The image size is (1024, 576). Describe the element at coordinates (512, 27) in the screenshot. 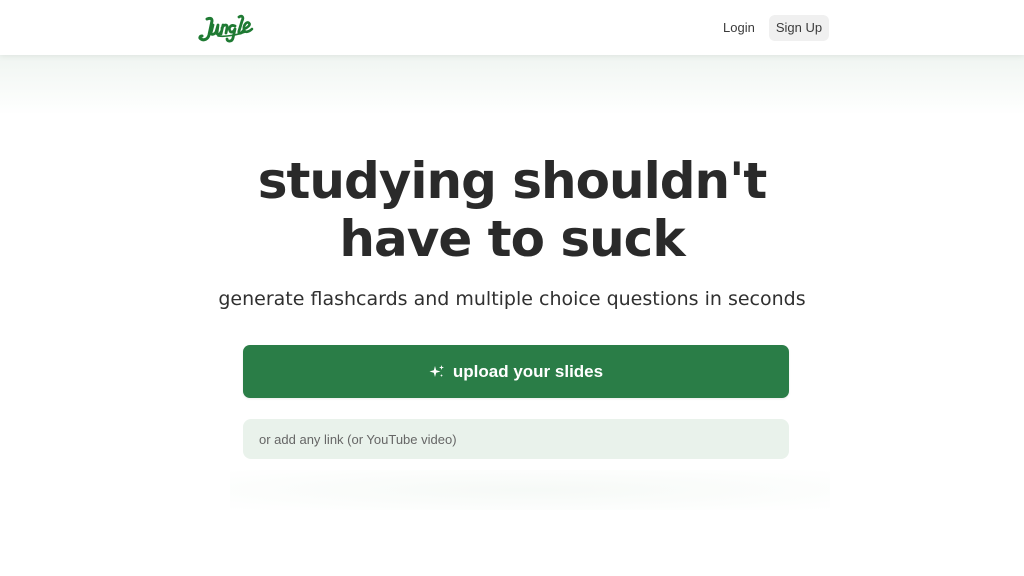

I see `top-nav: Login Sign Up` at that location.